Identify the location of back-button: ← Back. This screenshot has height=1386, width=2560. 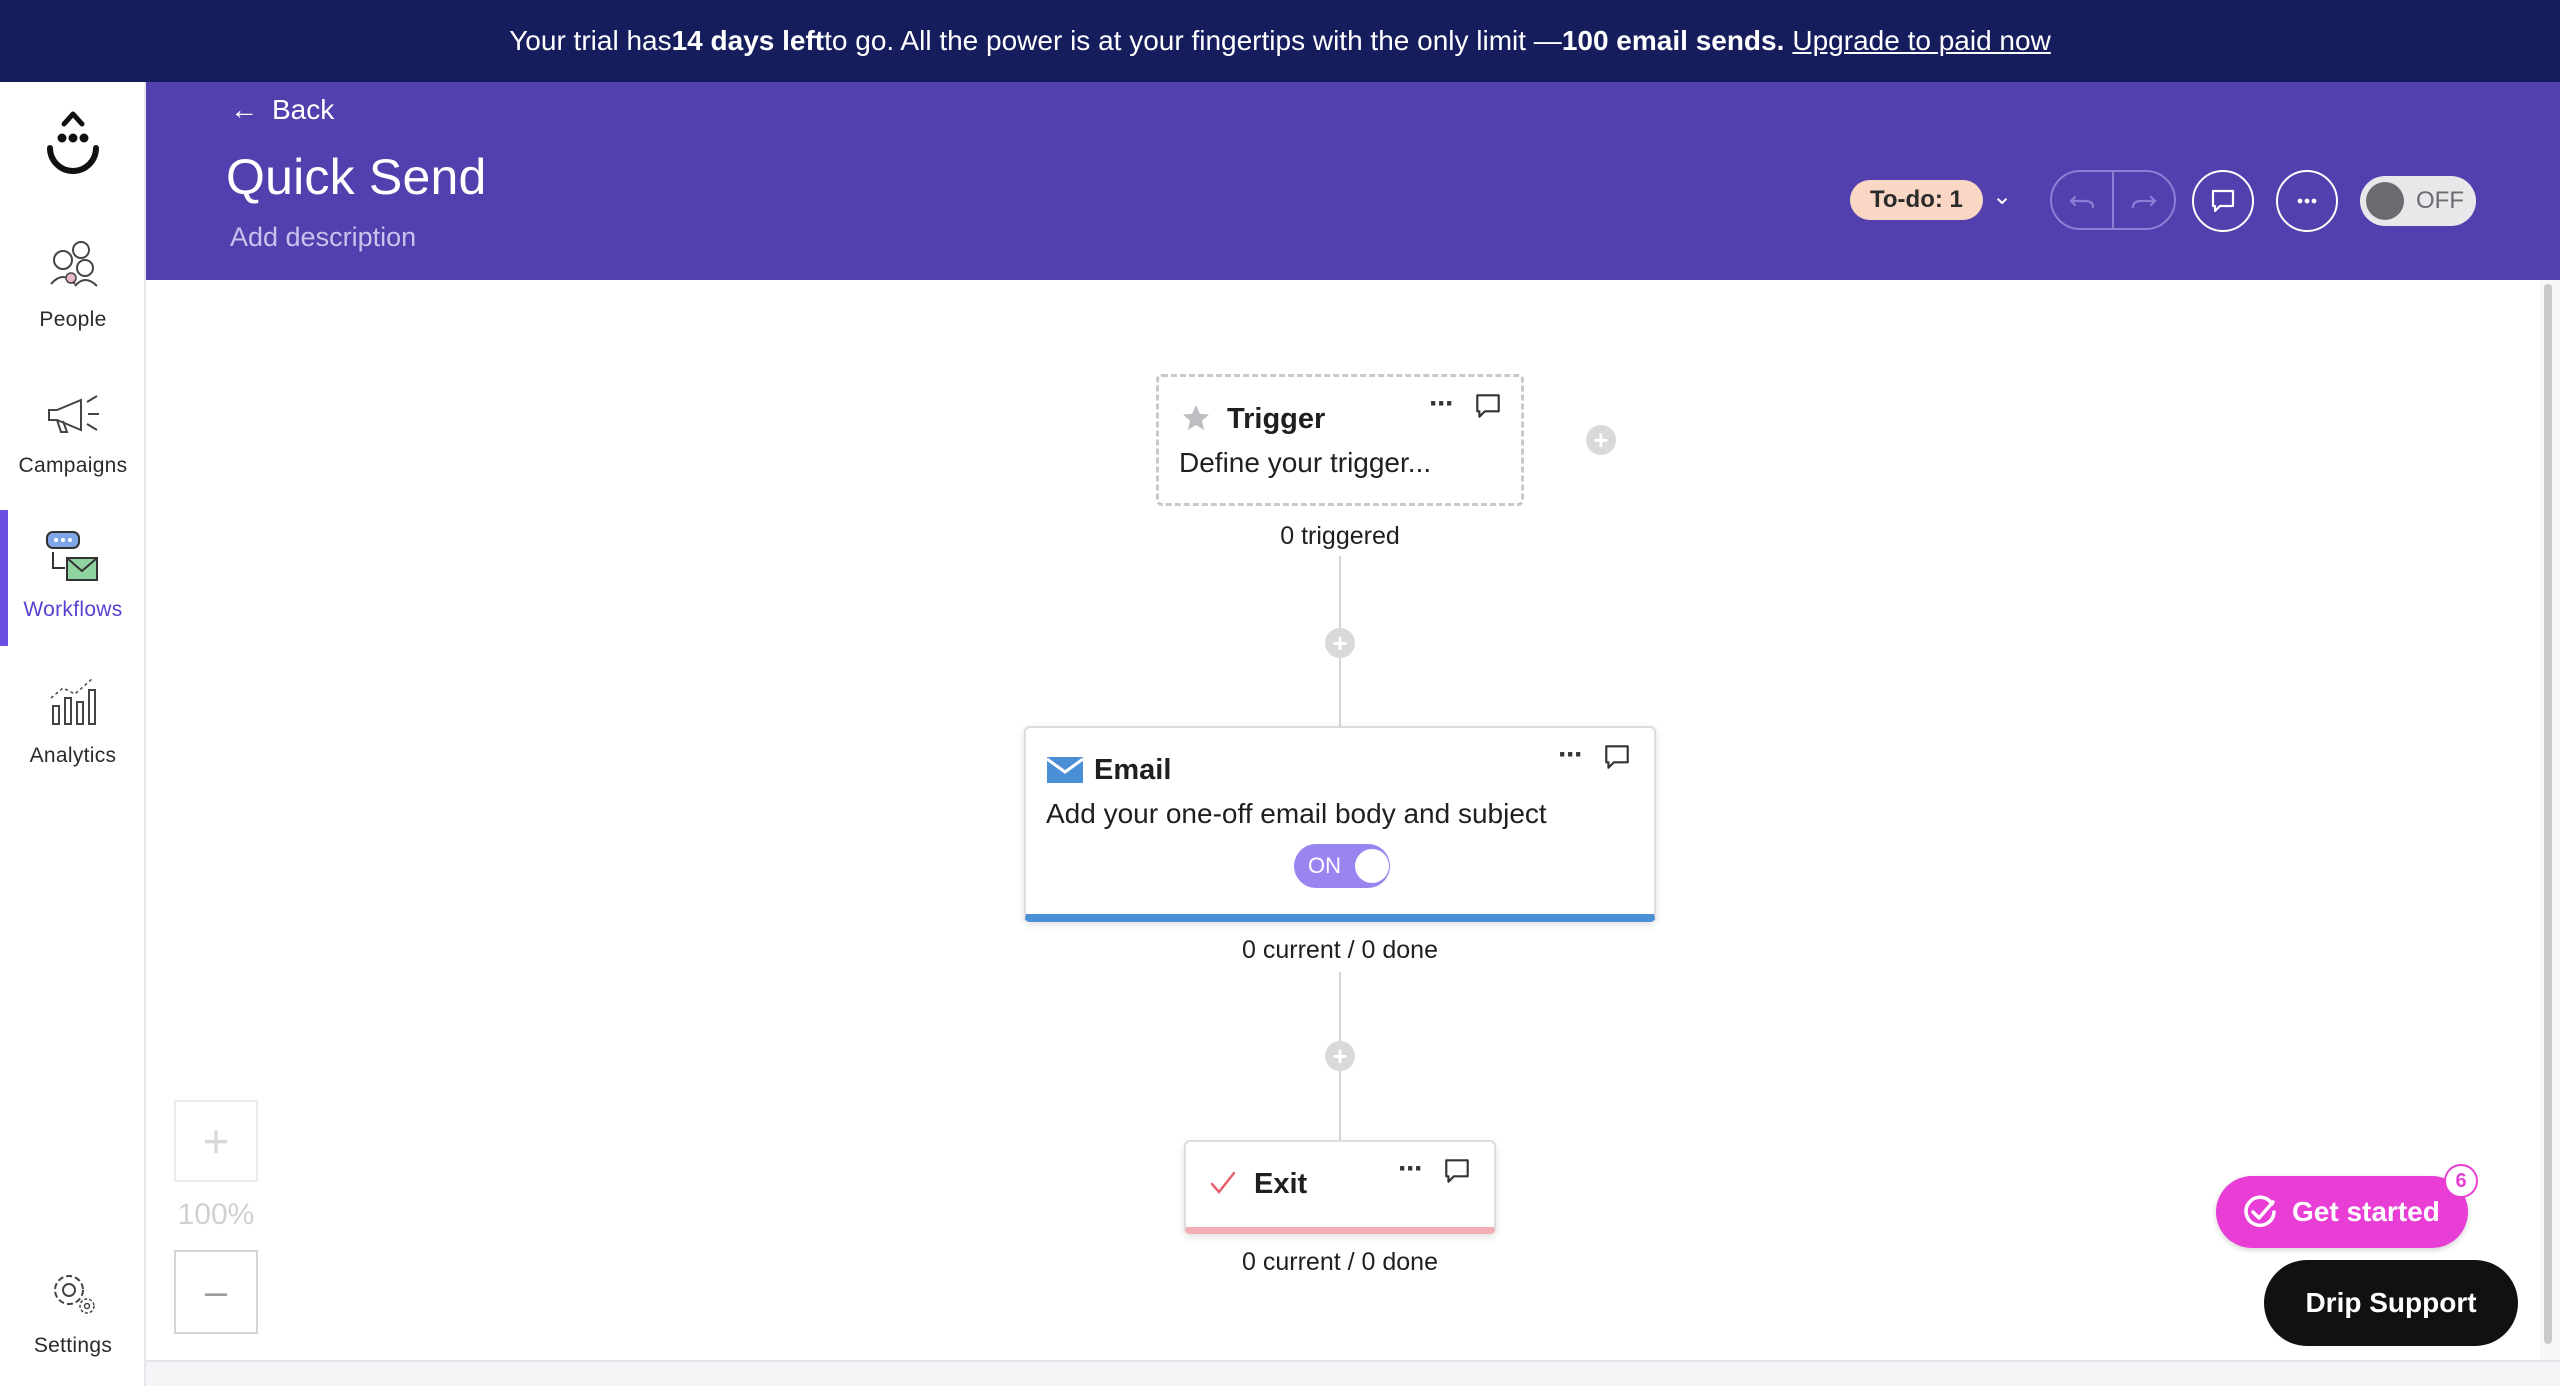
(282, 110).